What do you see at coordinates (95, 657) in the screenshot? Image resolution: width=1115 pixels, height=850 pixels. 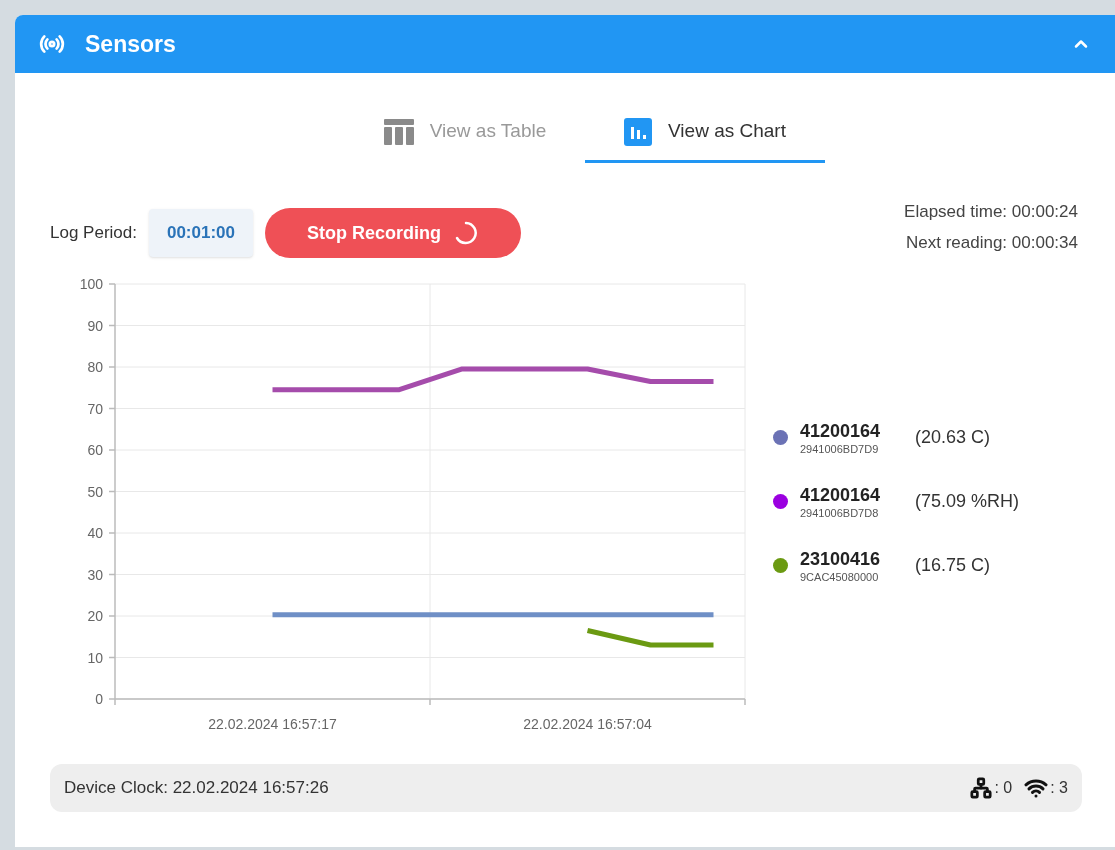 I see `axis-label: 10` at bounding box center [95, 657].